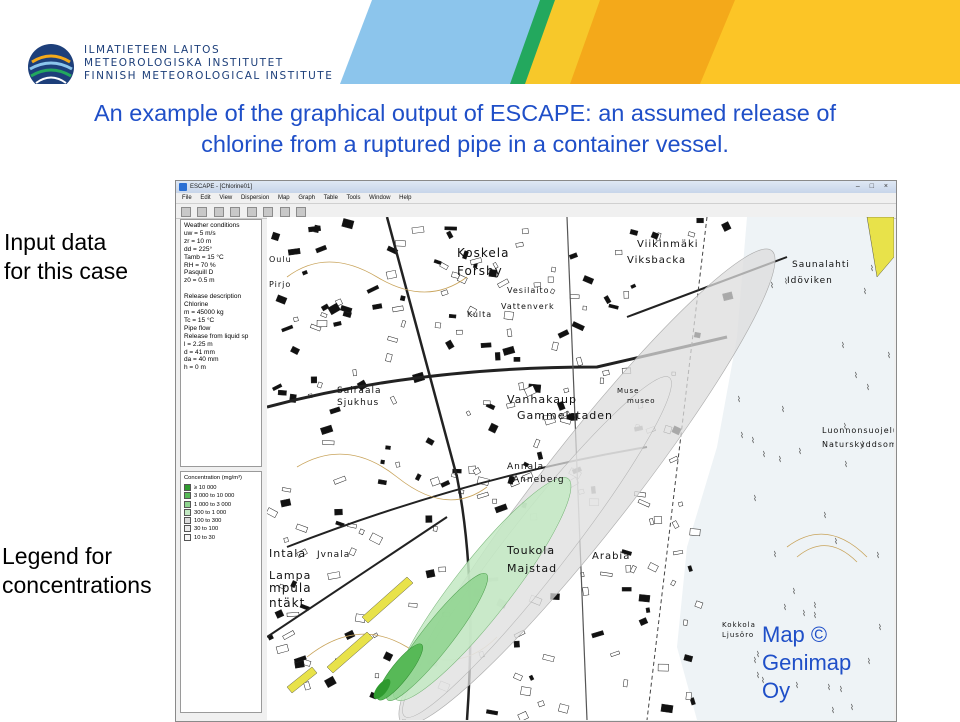  Describe the element at coordinates (183, 187) in the screenshot. I see `app-icon` at that location.